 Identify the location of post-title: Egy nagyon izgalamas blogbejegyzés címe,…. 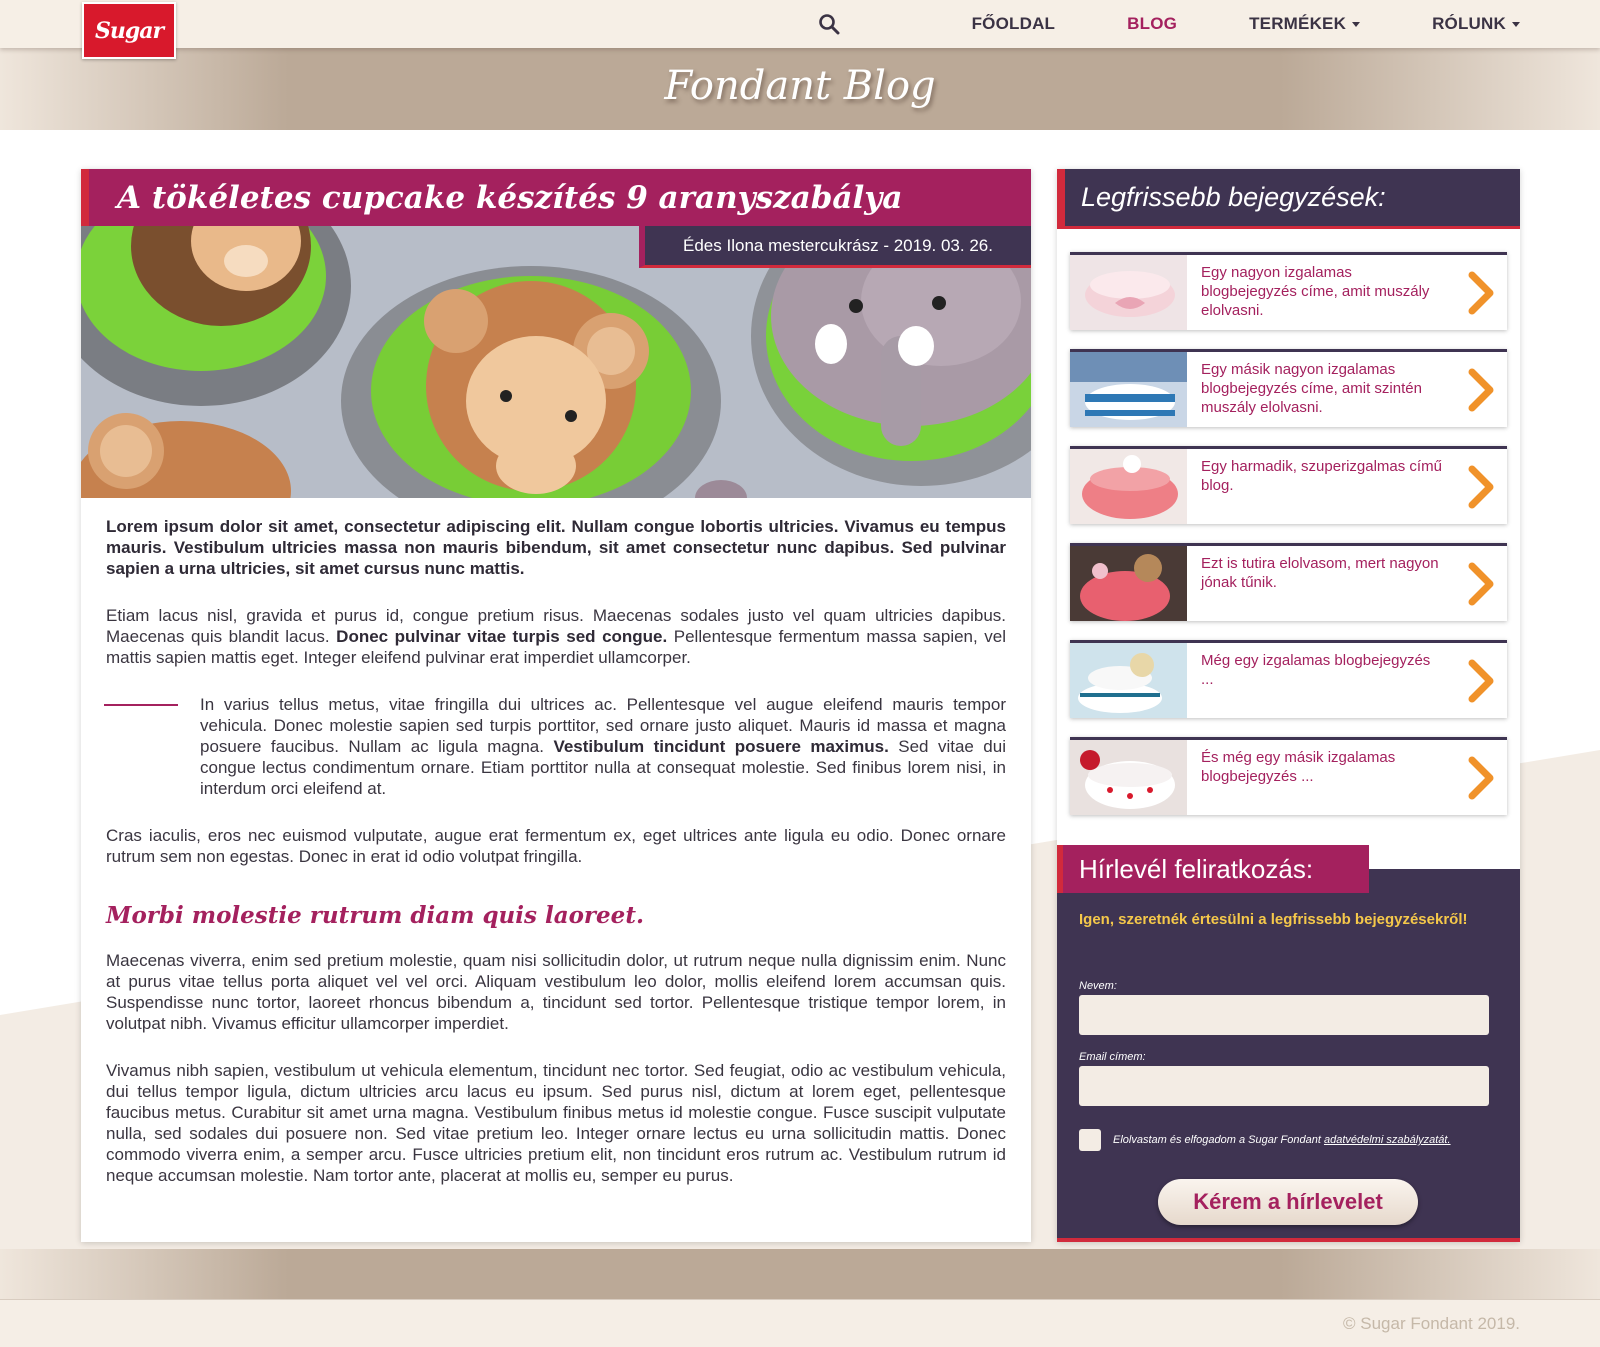
(1321, 292).